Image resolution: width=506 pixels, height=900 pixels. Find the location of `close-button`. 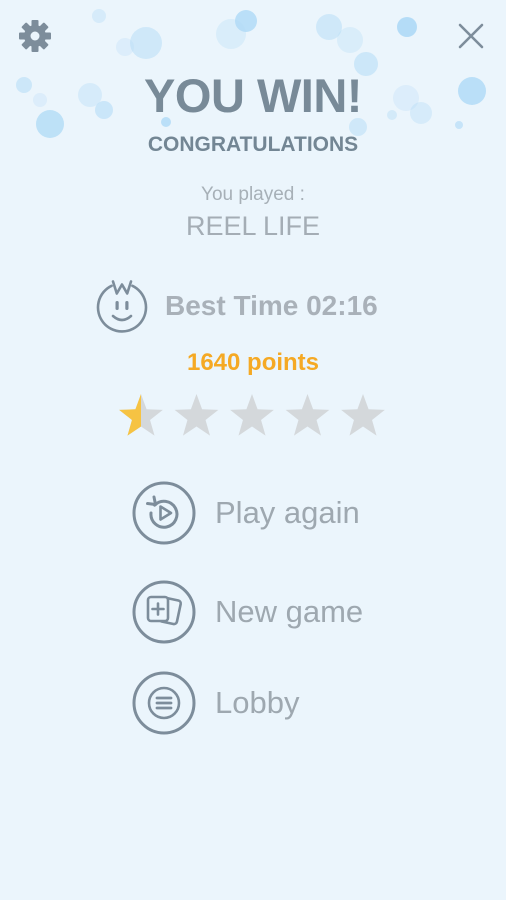

close-button is located at coordinates (471, 36).